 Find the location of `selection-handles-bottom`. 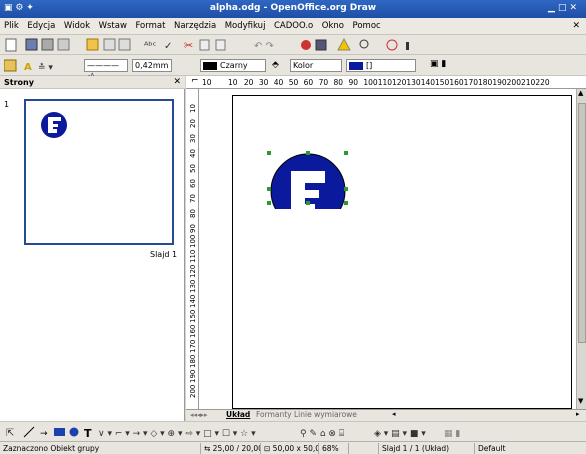

selection-handles-bottom is located at coordinates (307, 204).